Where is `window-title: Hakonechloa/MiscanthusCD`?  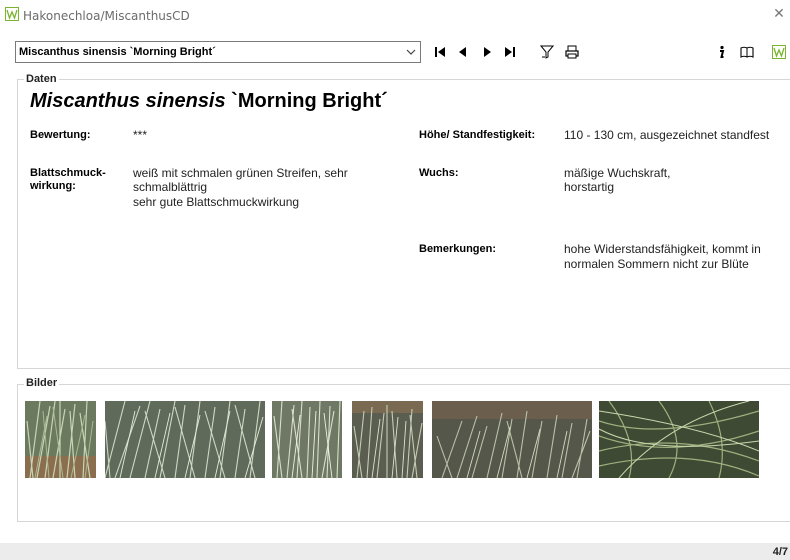 window-title: Hakonechloa/MiscanthusCD is located at coordinates (106, 16).